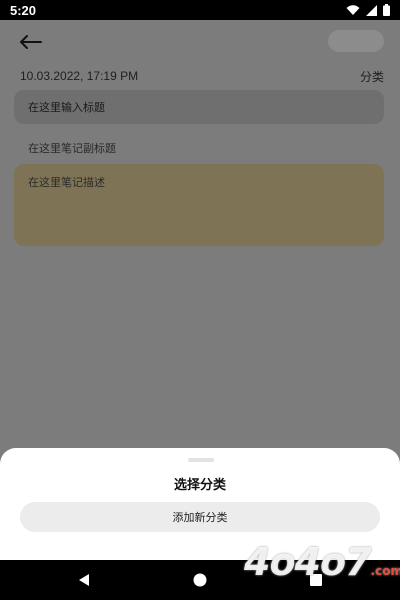  I want to click on signal-icon, so click(371, 10).